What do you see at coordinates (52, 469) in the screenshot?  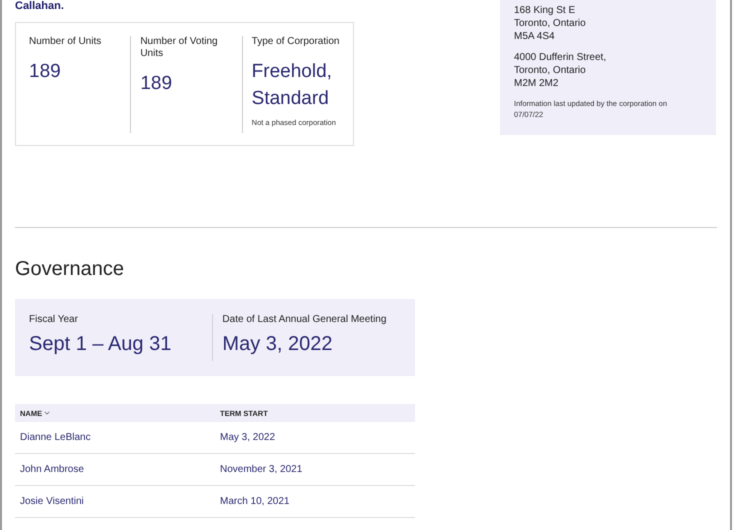 I see `table-cell-text: John Ambrose` at bounding box center [52, 469].